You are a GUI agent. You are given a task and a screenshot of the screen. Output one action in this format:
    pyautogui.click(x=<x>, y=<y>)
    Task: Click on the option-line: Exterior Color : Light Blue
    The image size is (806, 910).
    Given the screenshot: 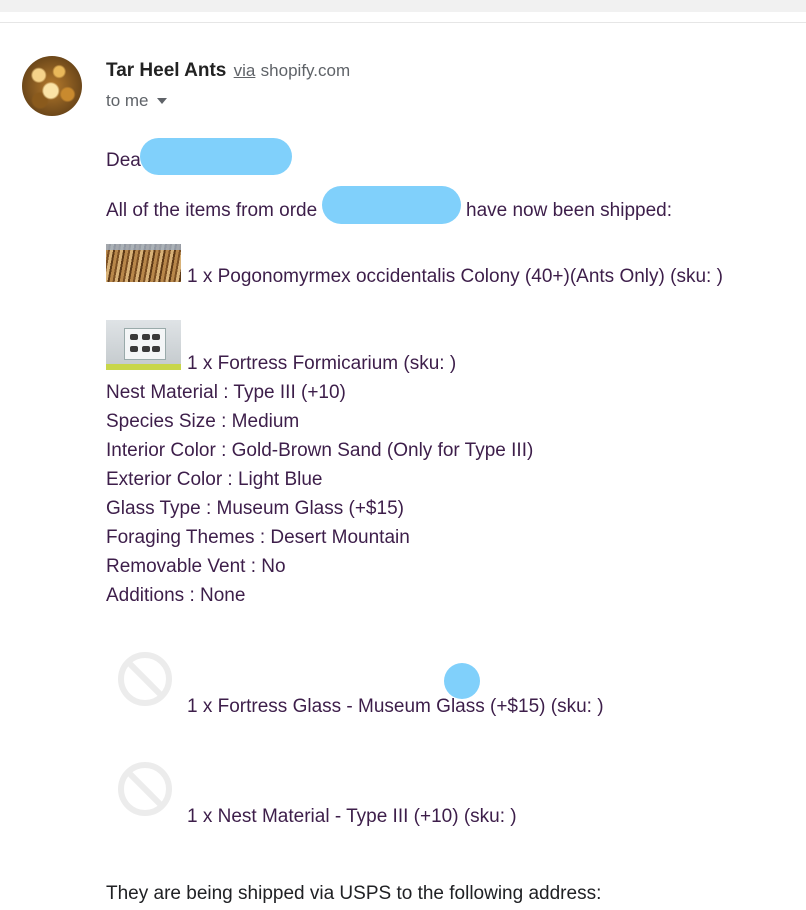 What is the action you would take?
    pyautogui.click(x=214, y=479)
    